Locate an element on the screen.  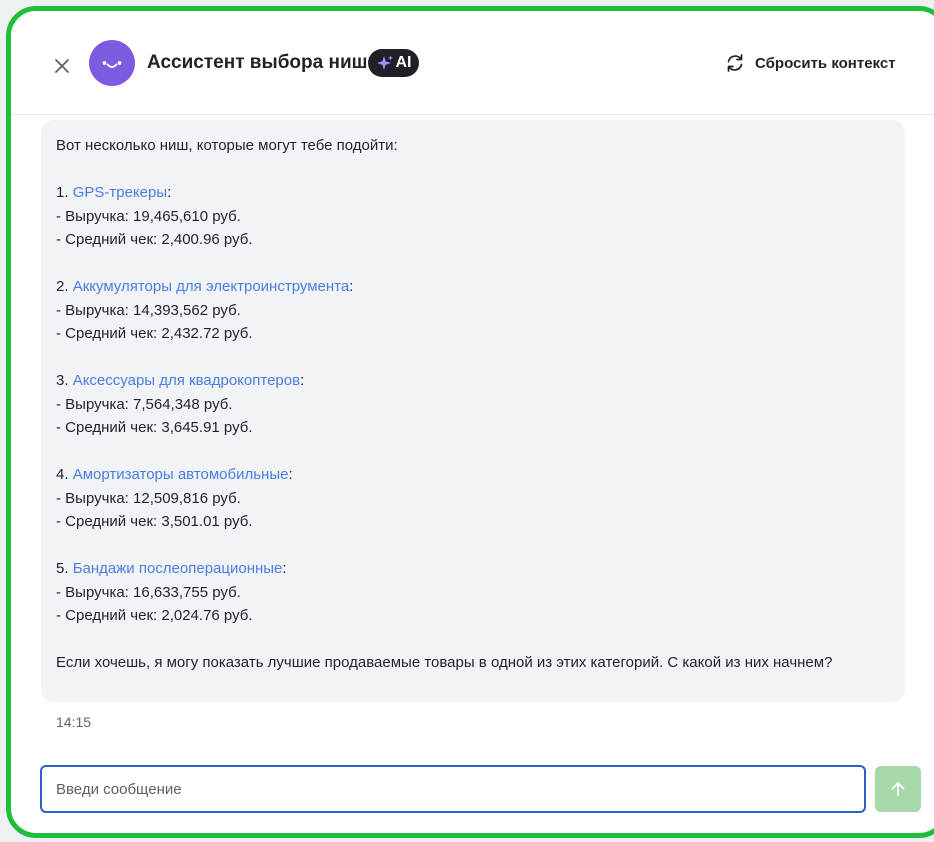
niche-avg-check: - Средний чек: 2,024.76 руб. is located at coordinates (154, 615).